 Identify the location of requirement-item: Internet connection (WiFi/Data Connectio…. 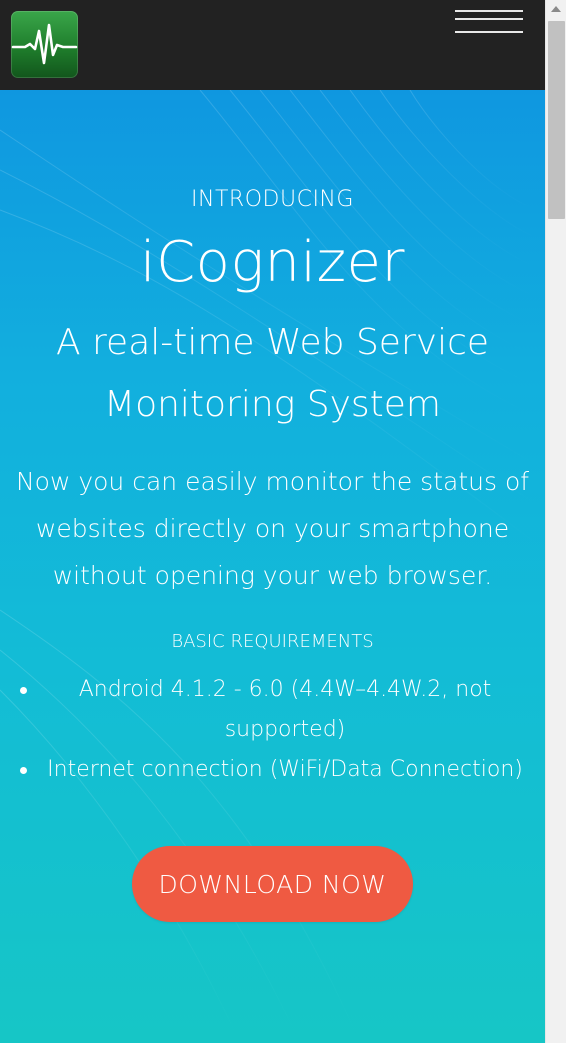
(272, 770).